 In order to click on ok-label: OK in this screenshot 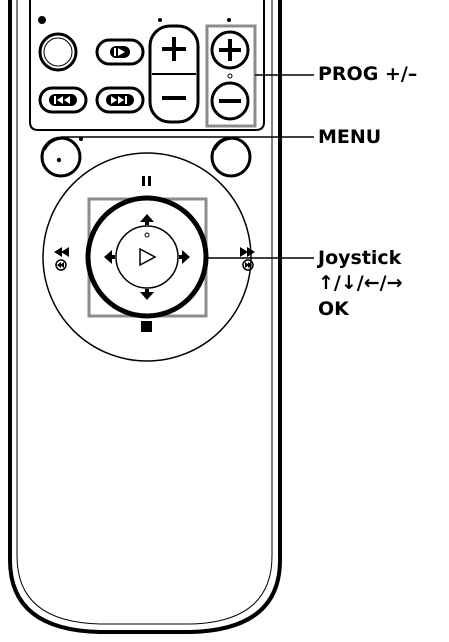, I will do `click(333, 309)`.